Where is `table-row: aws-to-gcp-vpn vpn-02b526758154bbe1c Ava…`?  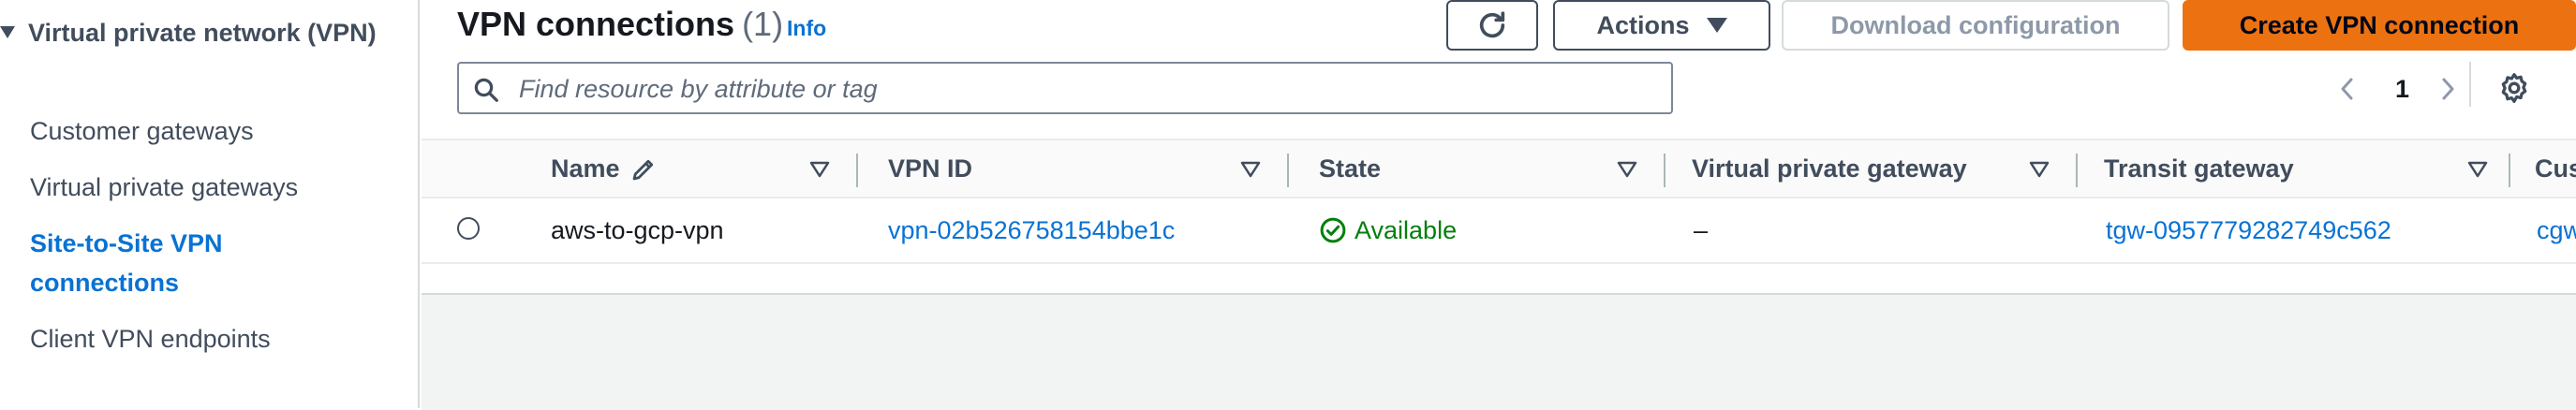 table-row: aws-to-gcp-vpn vpn-02b526758154bbe1c Ava… is located at coordinates (1499, 231).